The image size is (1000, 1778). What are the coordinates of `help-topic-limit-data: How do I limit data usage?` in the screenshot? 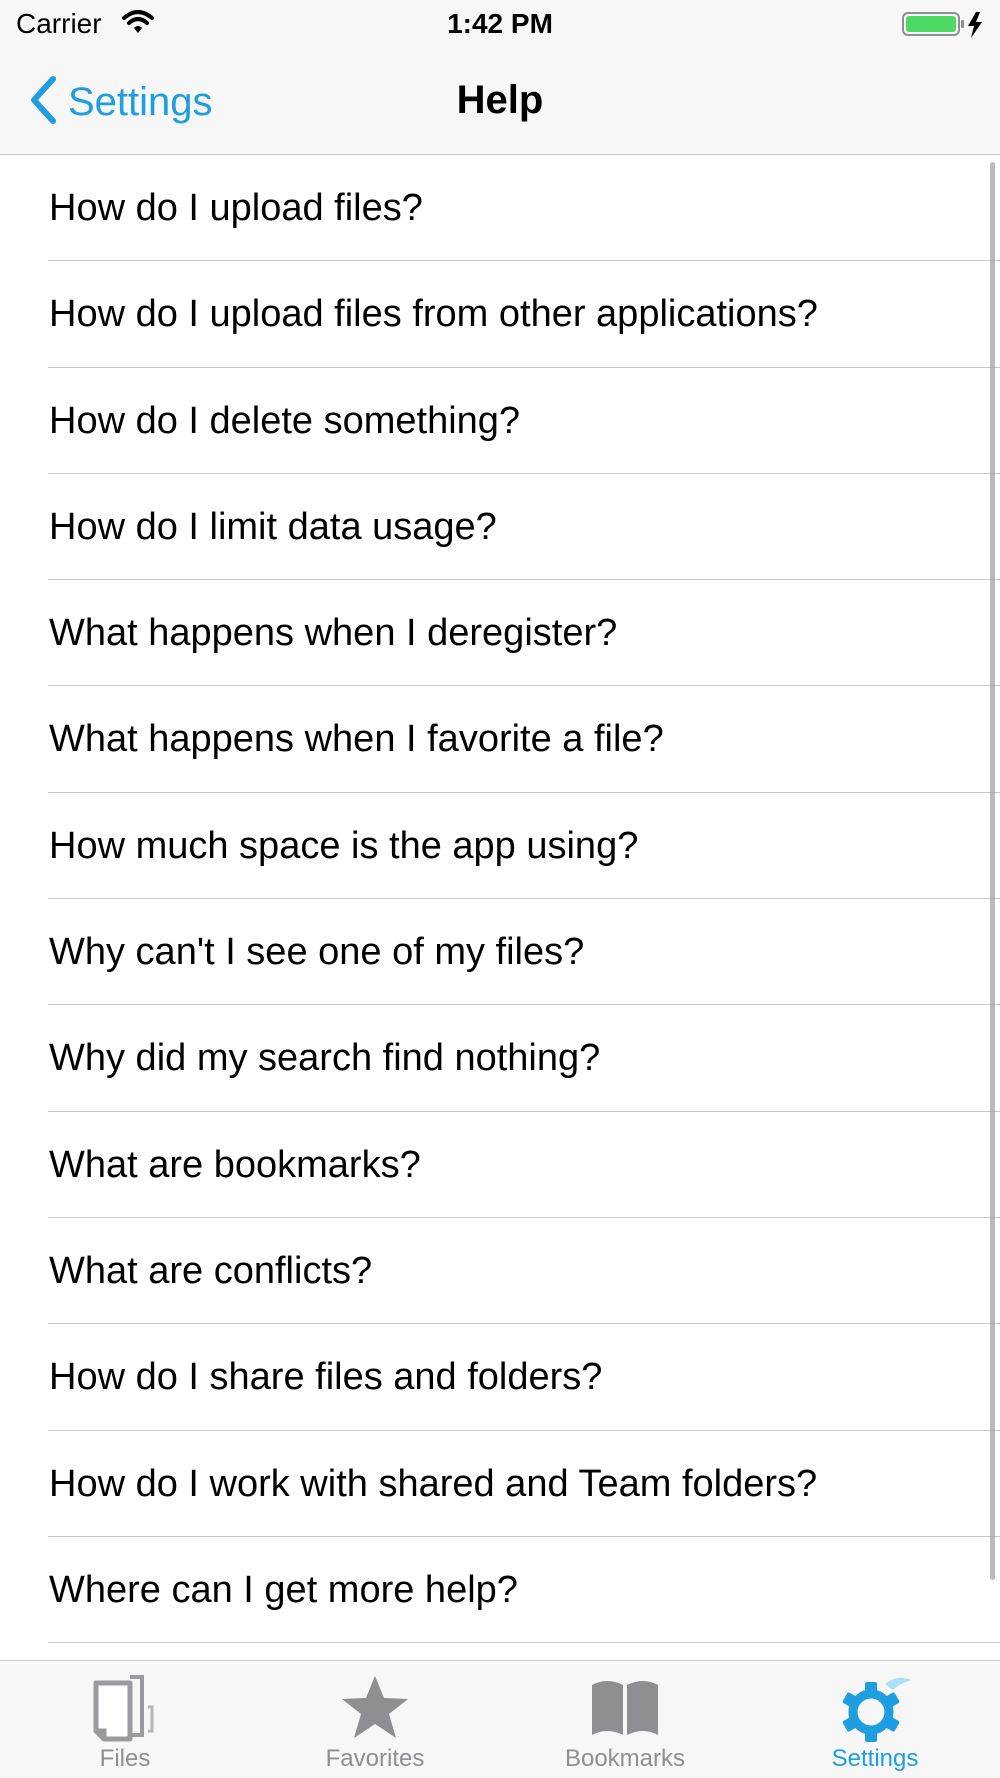 It's located at (500, 527).